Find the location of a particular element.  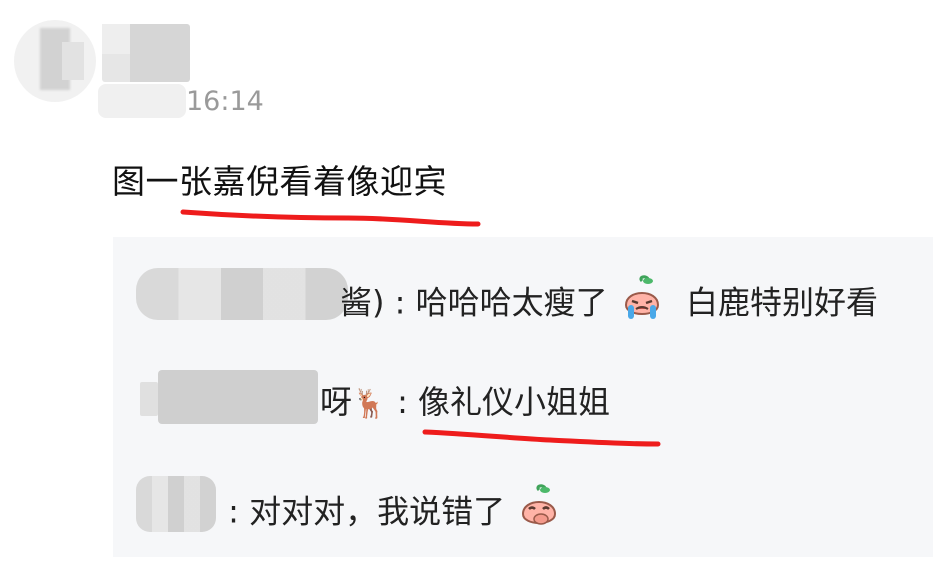

comment-text: 对对对，我说错了 is located at coordinates (377, 511).